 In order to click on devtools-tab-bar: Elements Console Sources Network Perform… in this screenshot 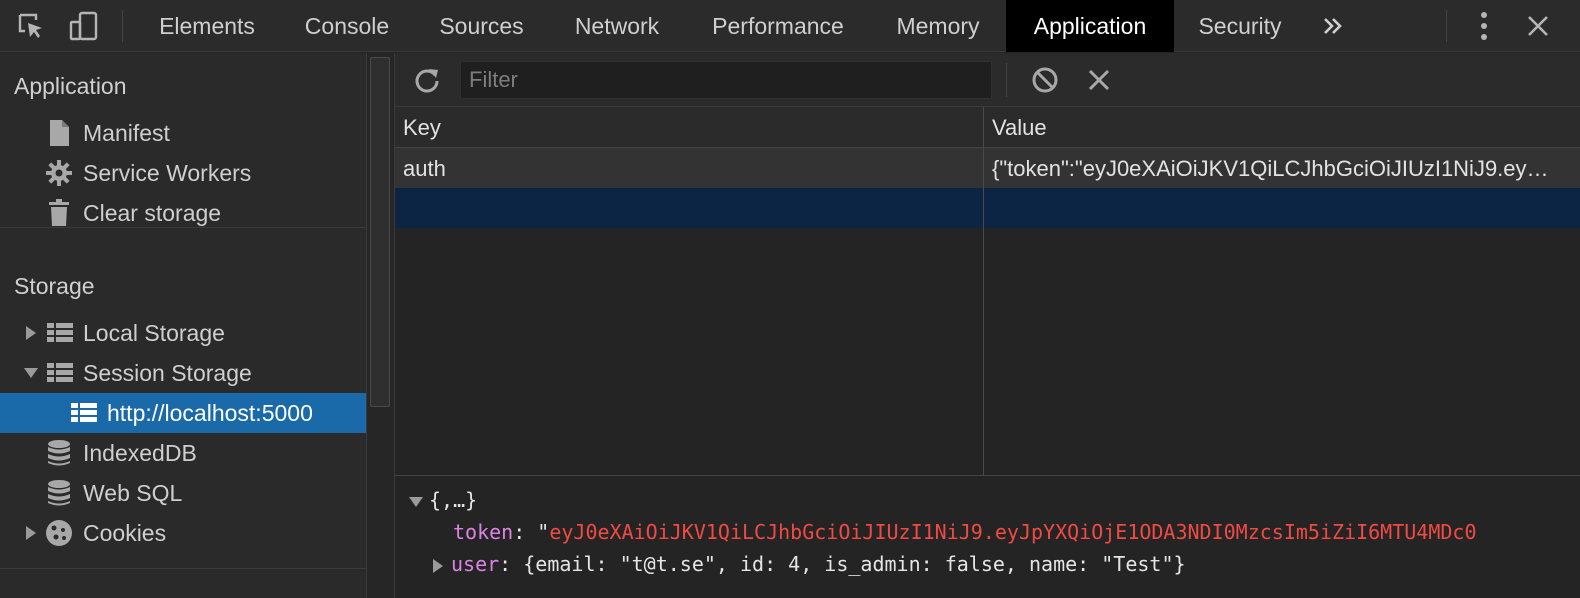, I will do `click(790, 26)`.